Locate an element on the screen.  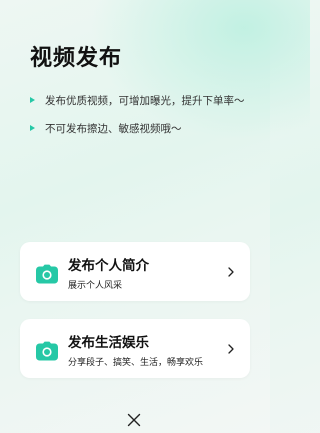
tip-item: 发布优质视频，可增加曝光，提升下单率～ is located at coordinates (137, 100).